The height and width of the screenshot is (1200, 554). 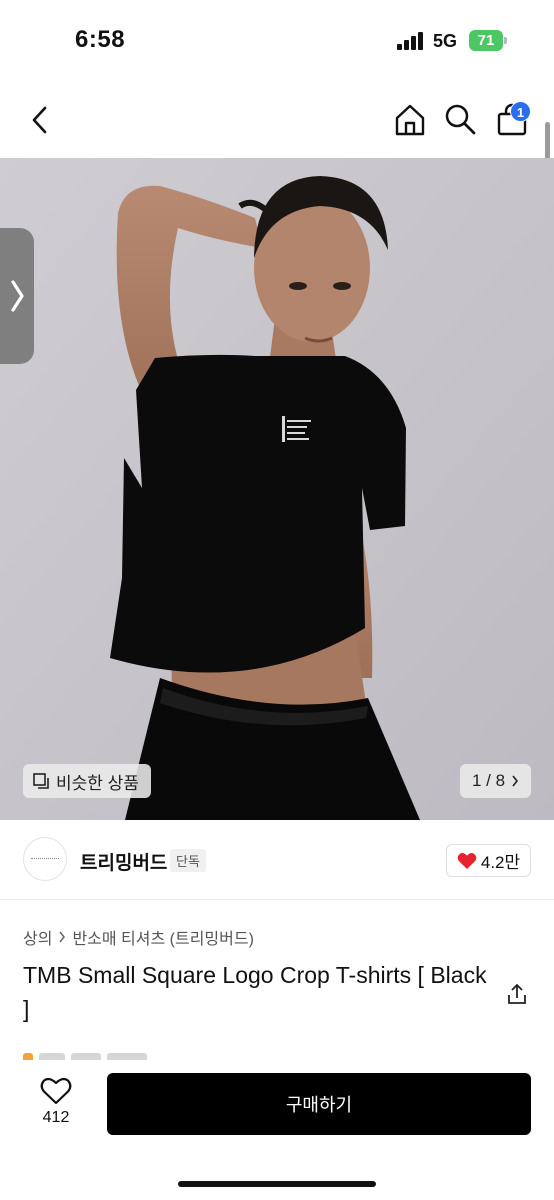 What do you see at coordinates (517, 994) in the screenshot?
I see `share-icon` at bounding box center [517, 994].